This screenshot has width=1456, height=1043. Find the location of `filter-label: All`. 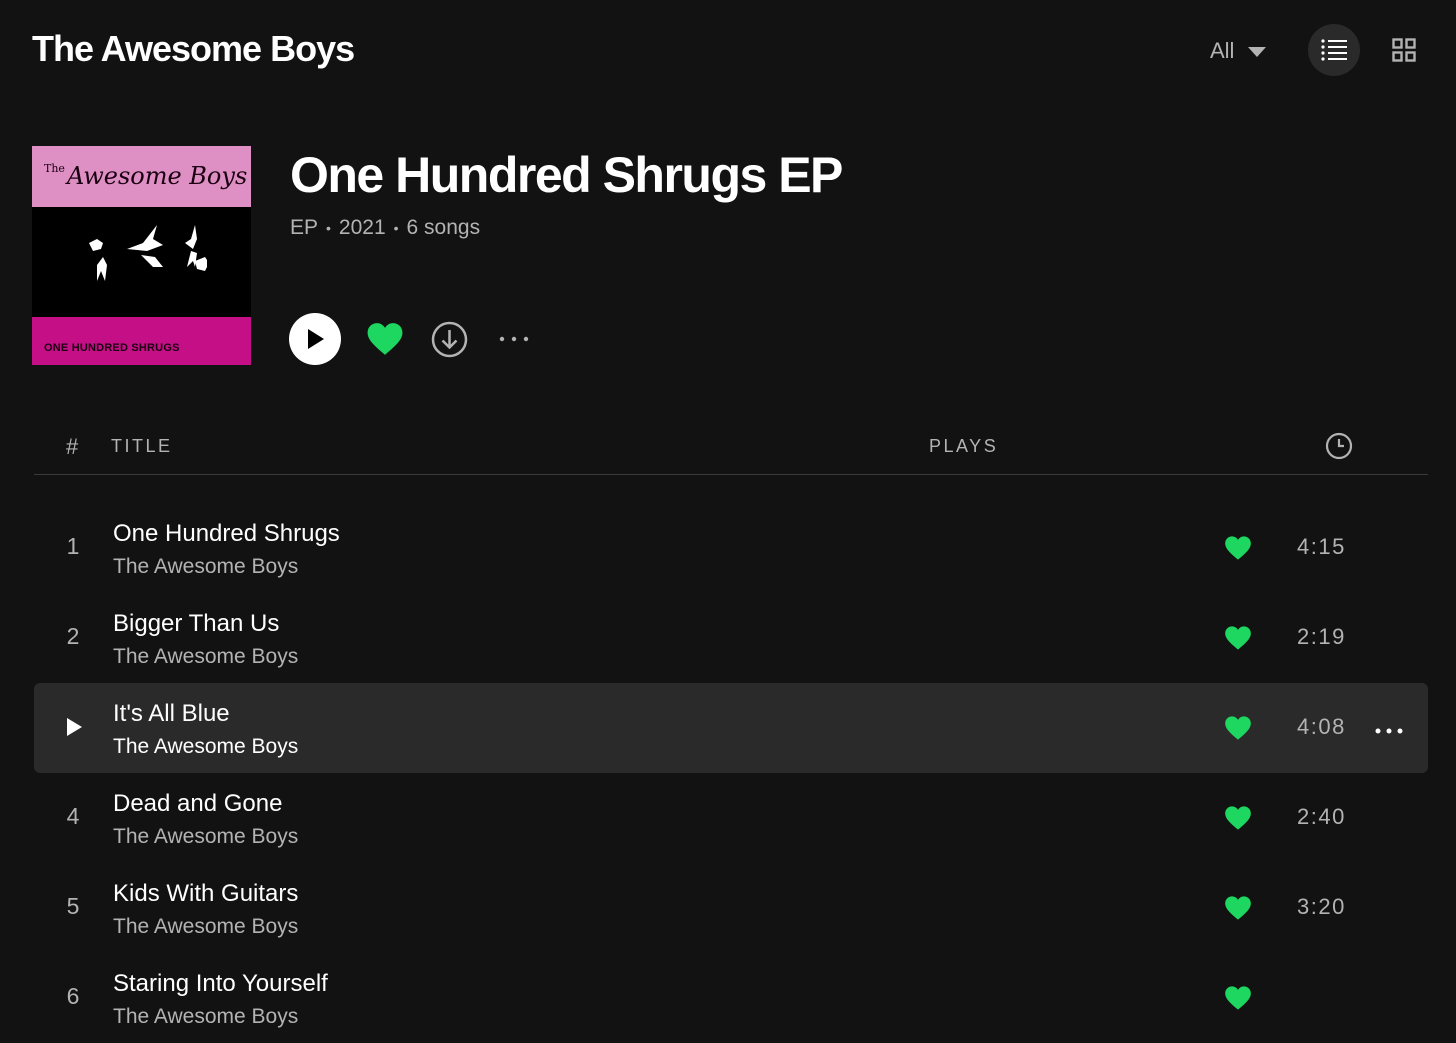

filter-label: All is located at coordinates (1222, 50).